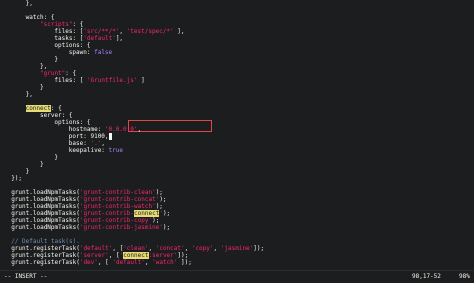  What do you see at coordinates (79, 143) in the screenshot?
I see `code-token: base:` at bounding box center [79, 143].